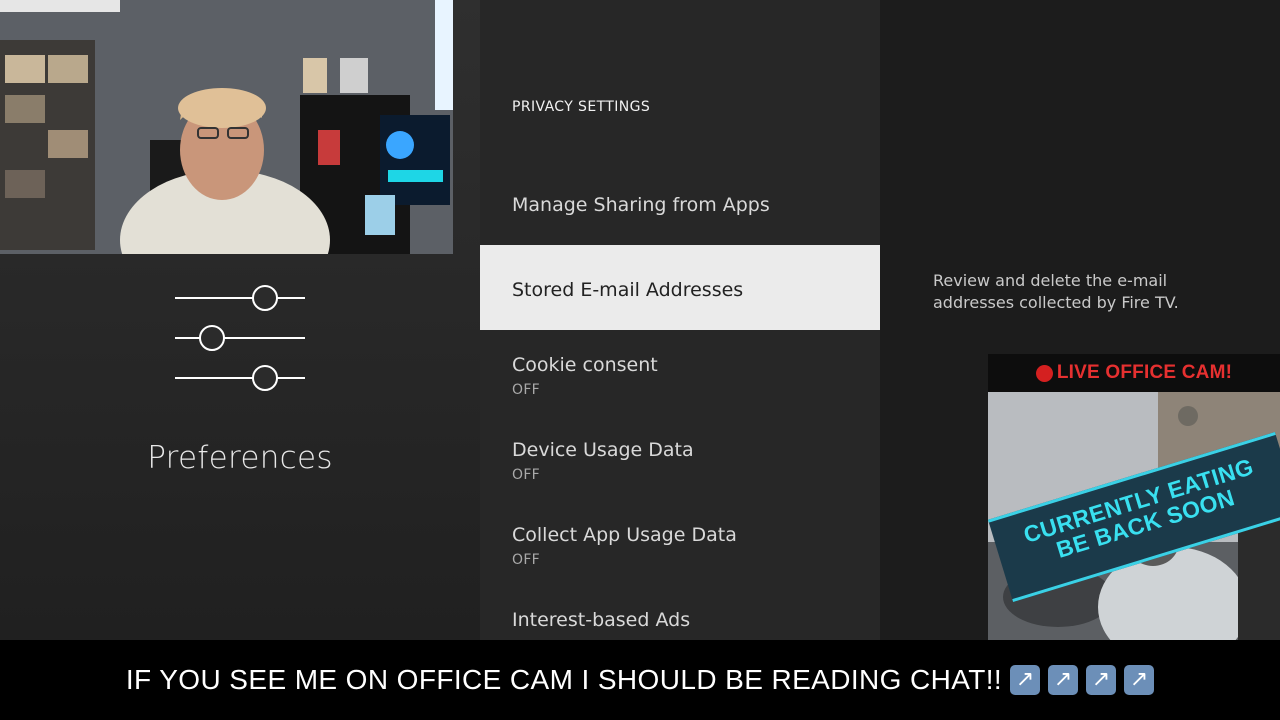 The width and height of the screenshot is (1280, 720). I want to click on webcam-feed-image, so click(226, 127).